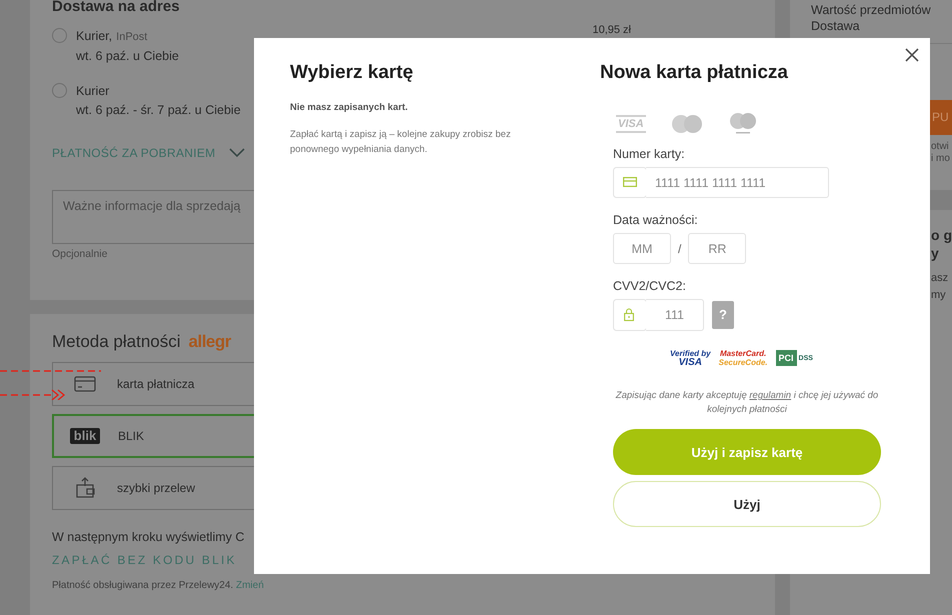  Describe the element at coordinates (694, 73) in the screenshot. I see `dialog-heading: Nowa karta płatnicza` at that location.